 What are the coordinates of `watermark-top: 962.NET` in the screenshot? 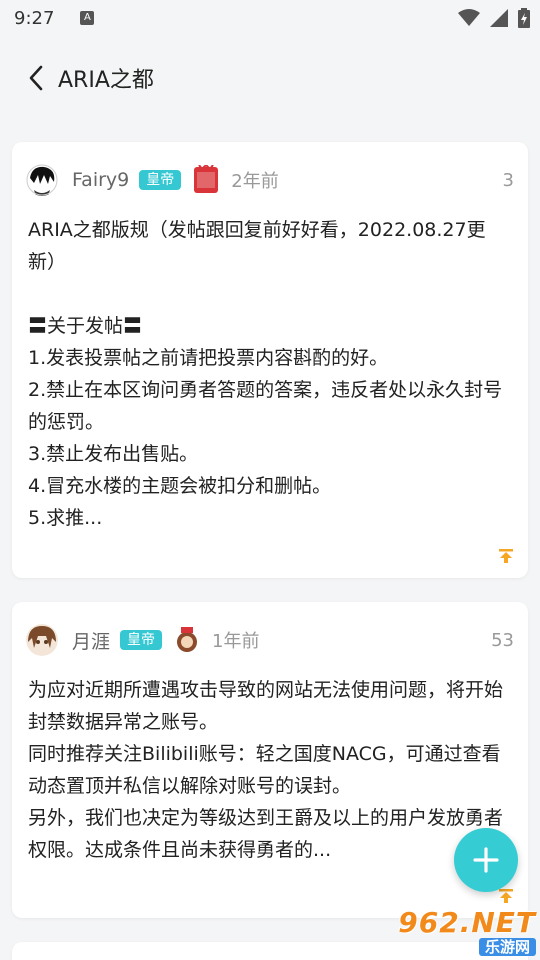 It's located at (467, 922).